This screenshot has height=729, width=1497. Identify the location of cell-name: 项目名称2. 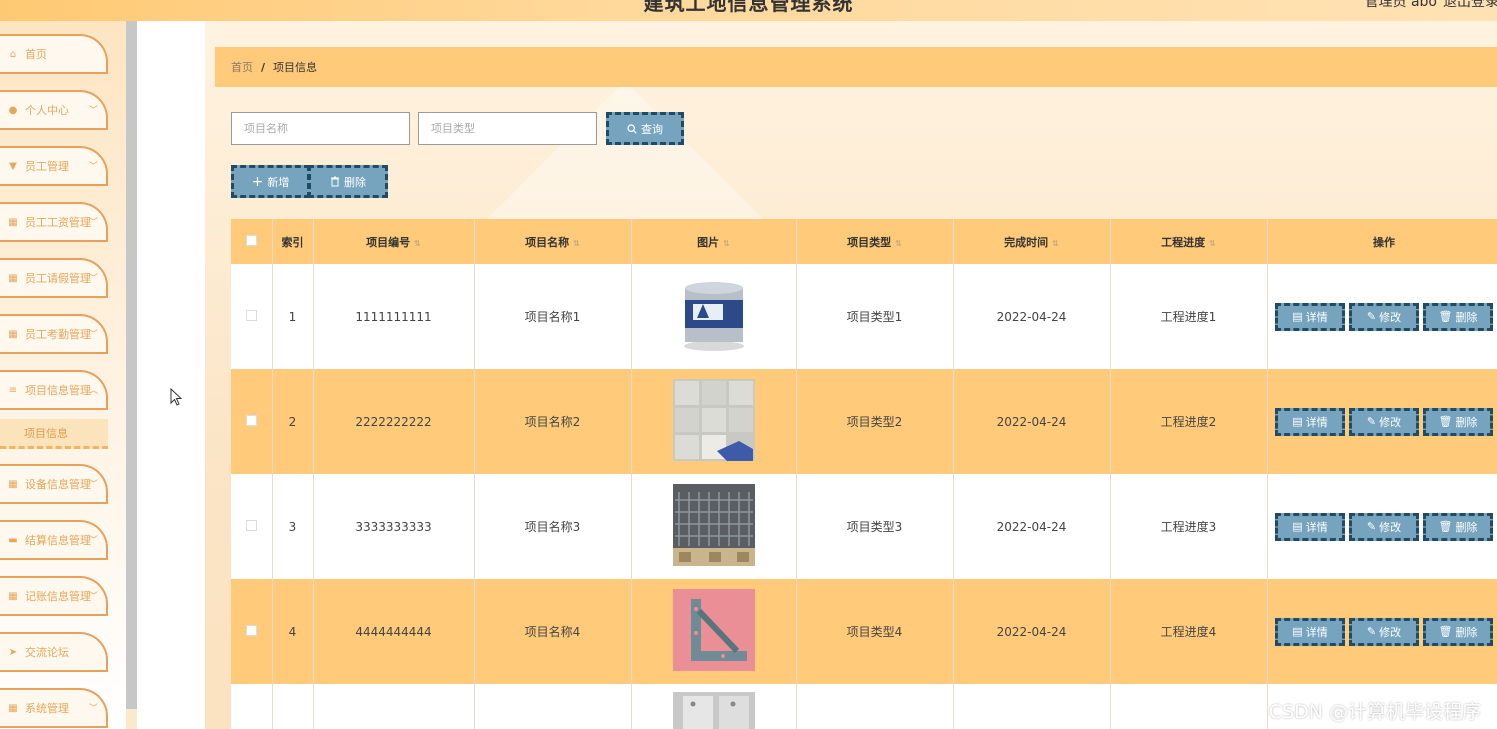
(553, 421).